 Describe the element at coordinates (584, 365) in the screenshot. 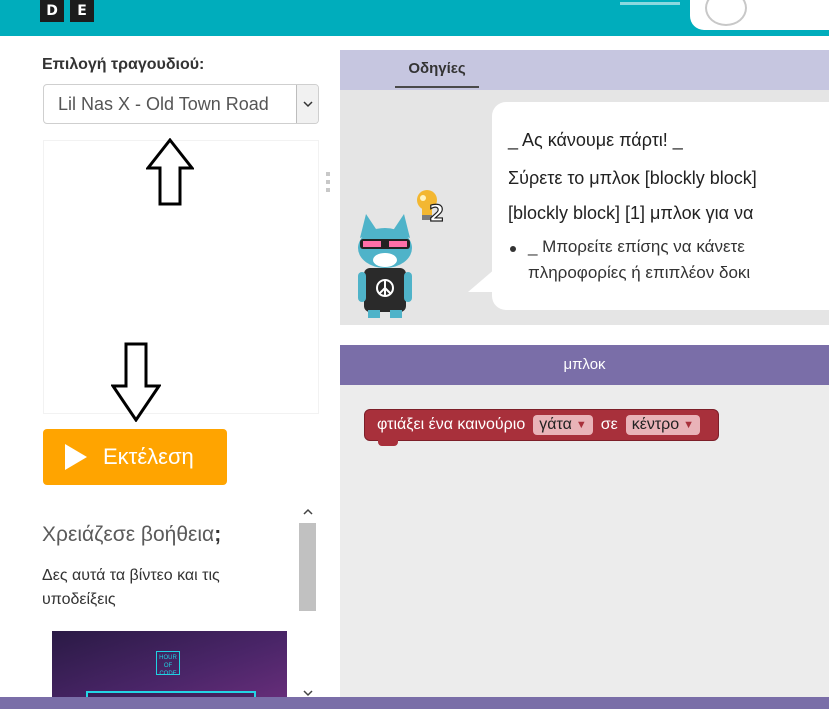

I see `blocks-header: μπλοκ` at that location.